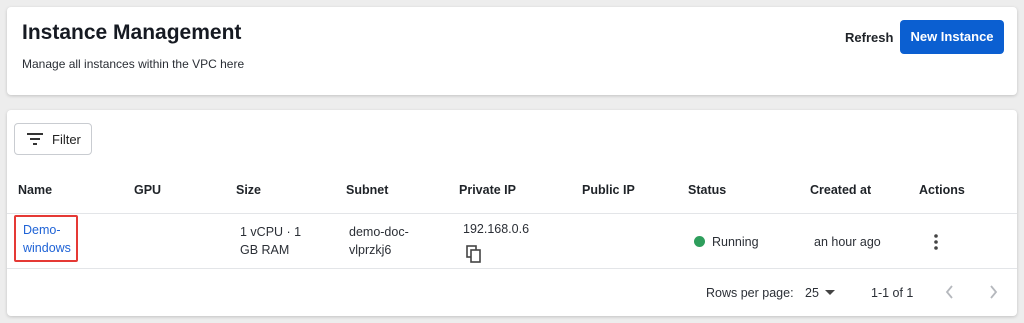 The width and height of the screenshot is (1024, 323). I want to click on private-ip-value: 192.168.0.6, so click(496, 229).